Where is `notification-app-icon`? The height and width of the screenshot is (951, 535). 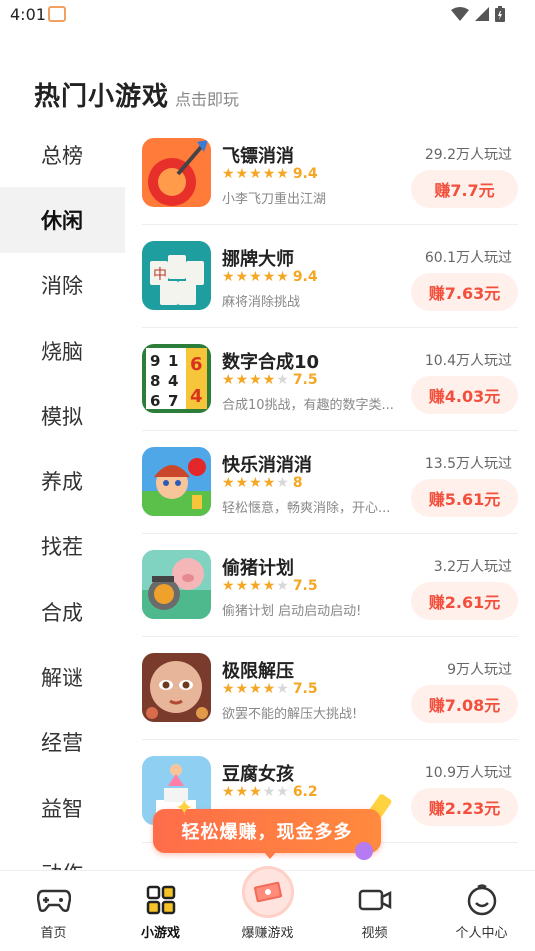 notification-app-icon is located at coordinates (57, 14).